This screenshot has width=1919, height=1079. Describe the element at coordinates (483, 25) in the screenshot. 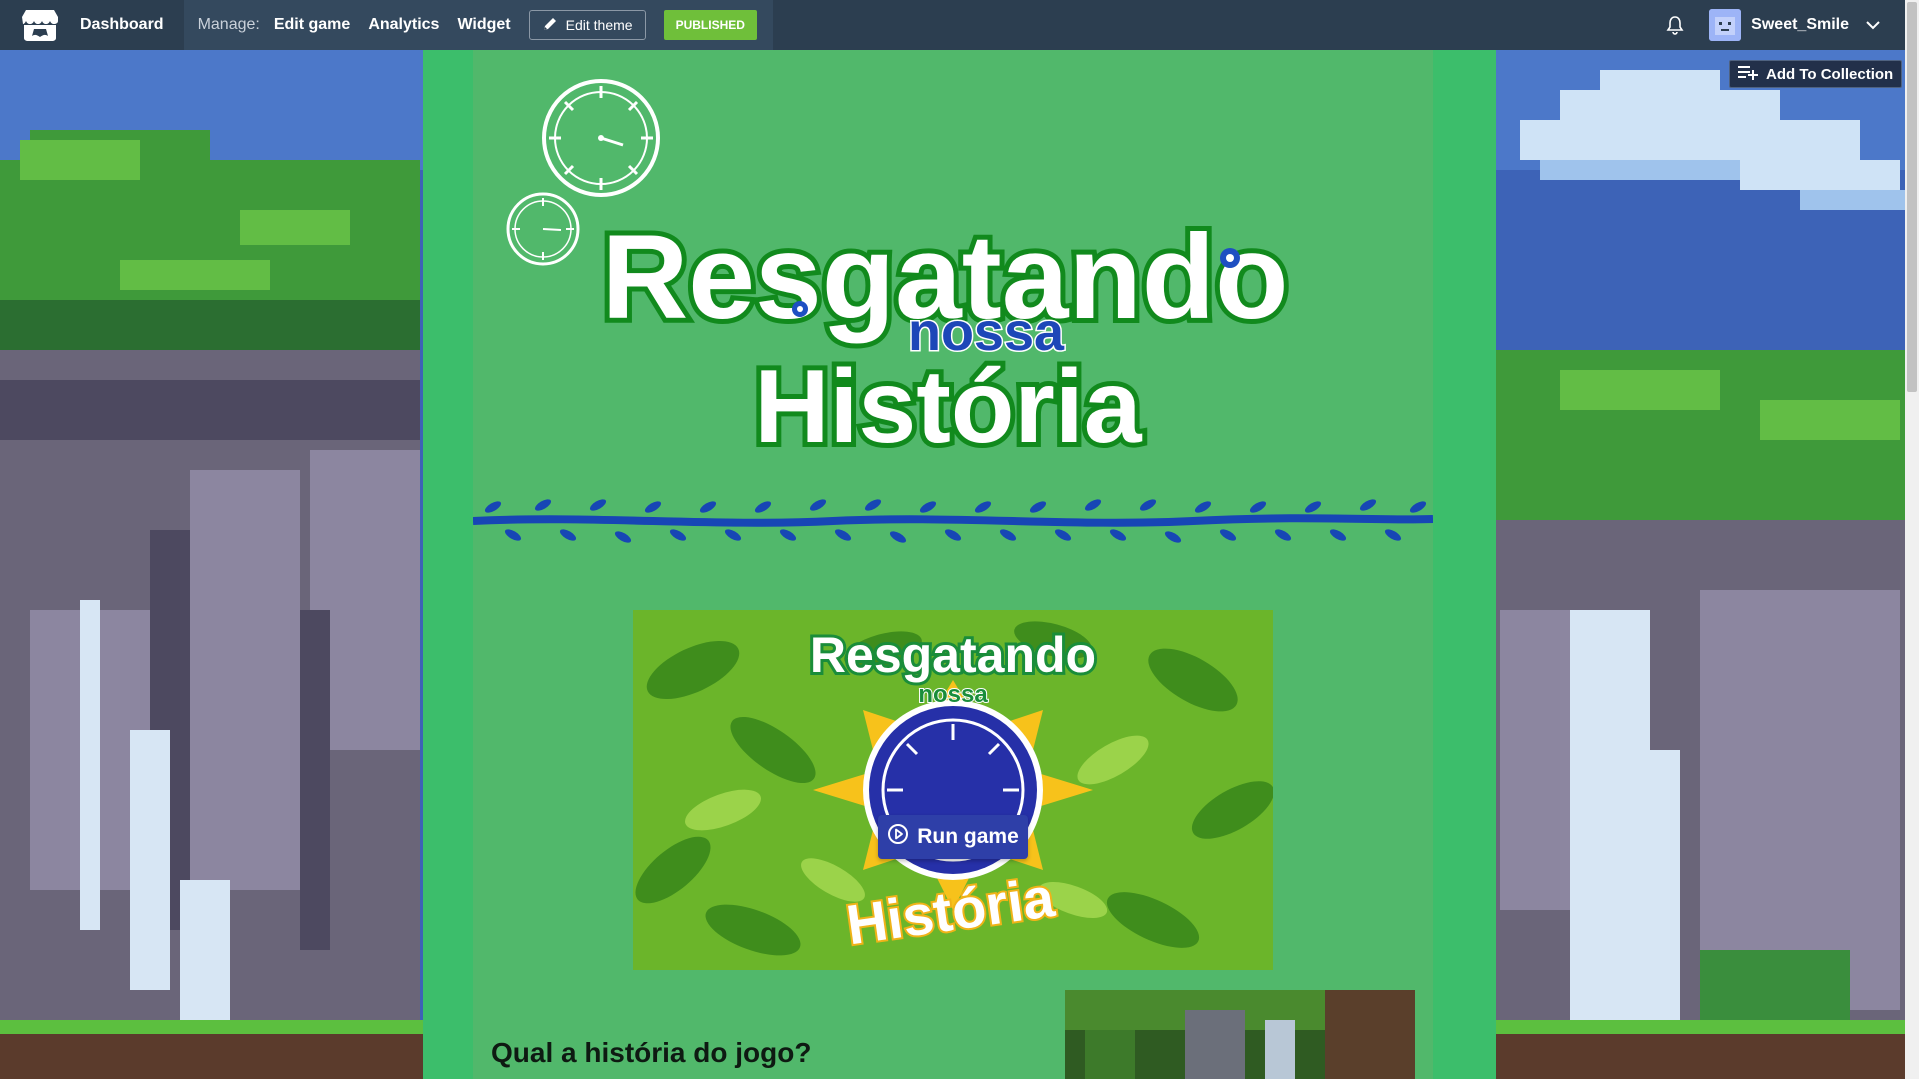

I see `widget-link: Widget` at that location.